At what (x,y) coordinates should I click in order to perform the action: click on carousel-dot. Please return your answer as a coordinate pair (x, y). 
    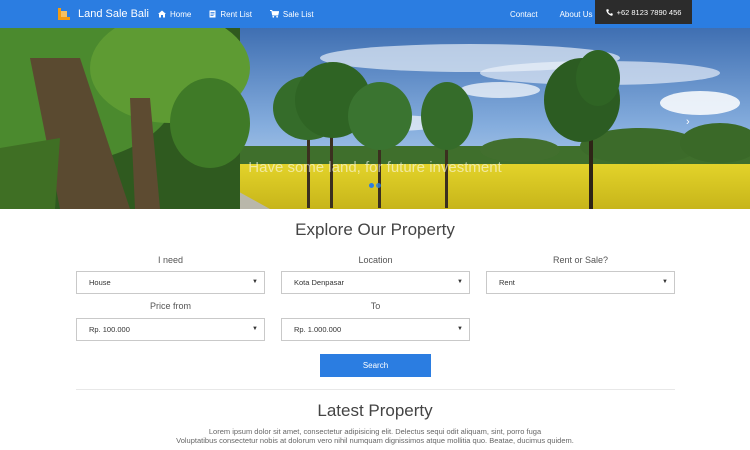
    Looking at the image, I should click on (378, 185).